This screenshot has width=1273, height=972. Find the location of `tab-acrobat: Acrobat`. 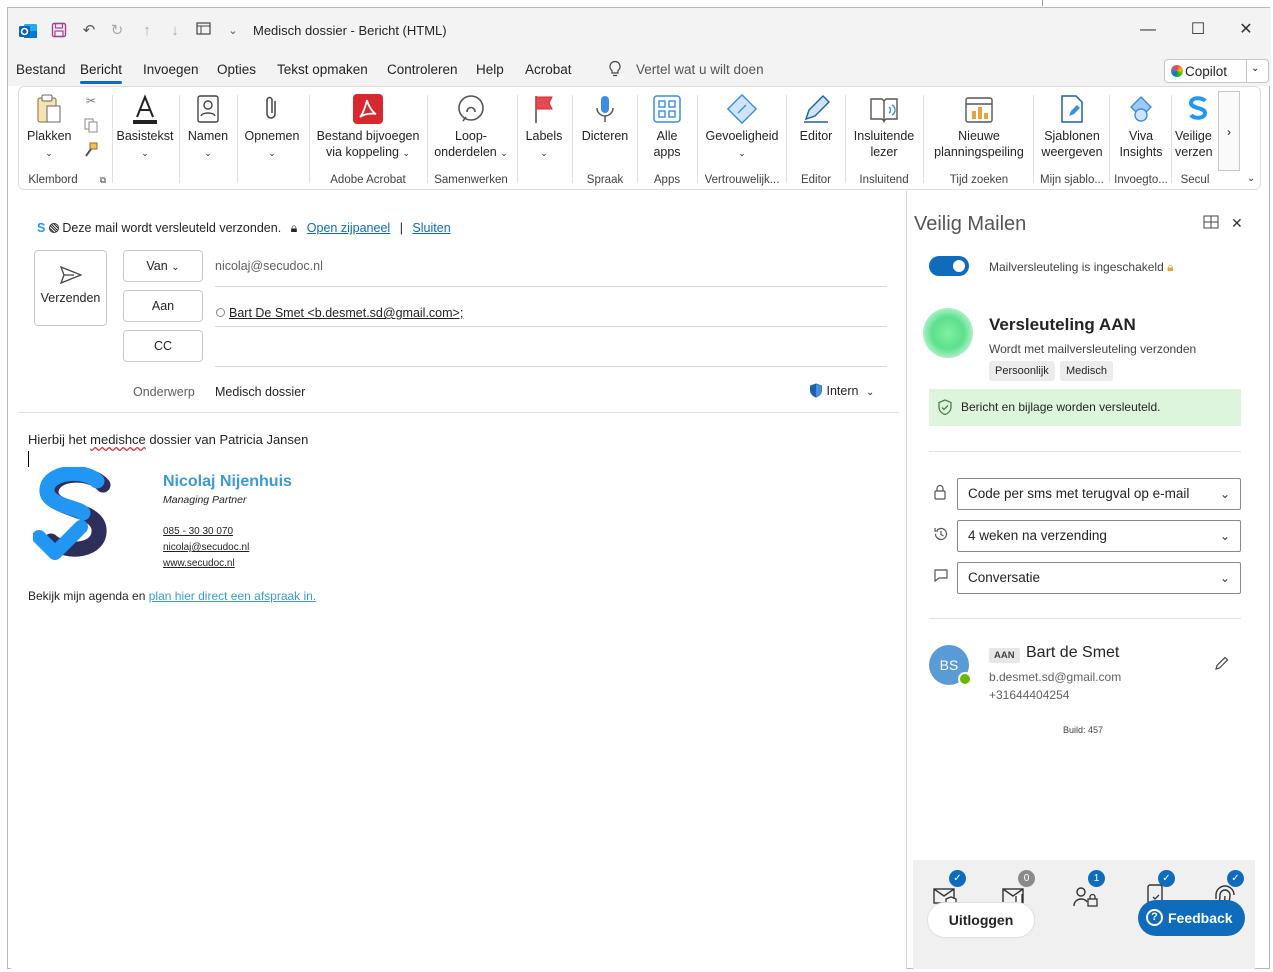

tab-acrobat: Acrobat is located at coordinates (548, 69).